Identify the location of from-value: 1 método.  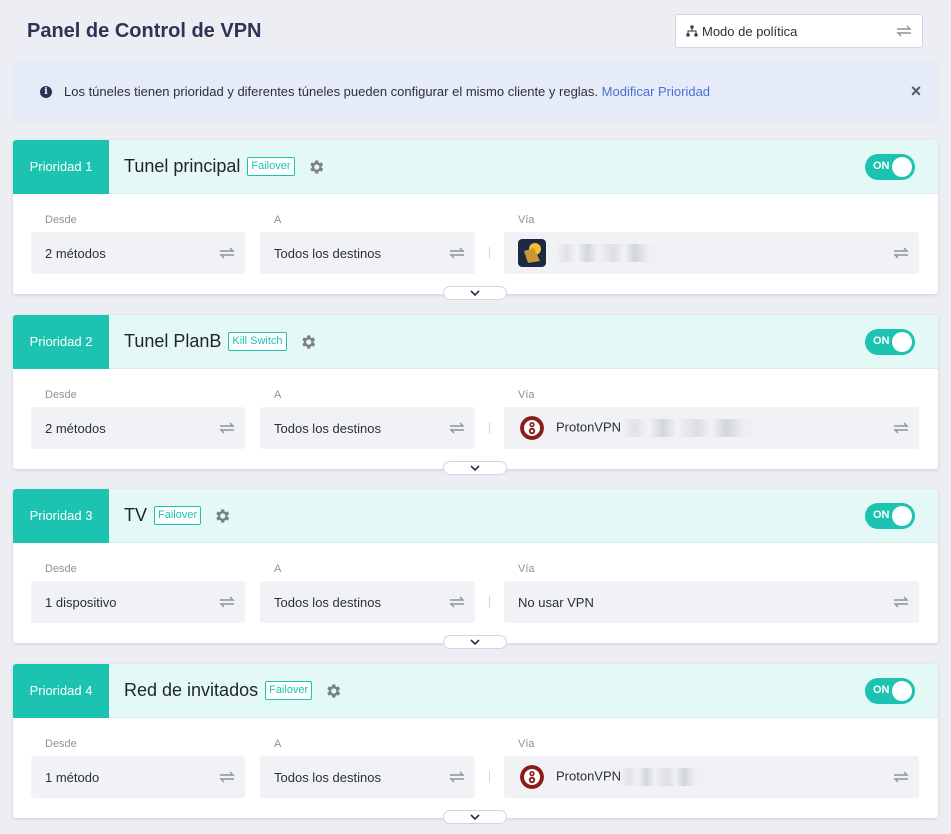
(72, 777).